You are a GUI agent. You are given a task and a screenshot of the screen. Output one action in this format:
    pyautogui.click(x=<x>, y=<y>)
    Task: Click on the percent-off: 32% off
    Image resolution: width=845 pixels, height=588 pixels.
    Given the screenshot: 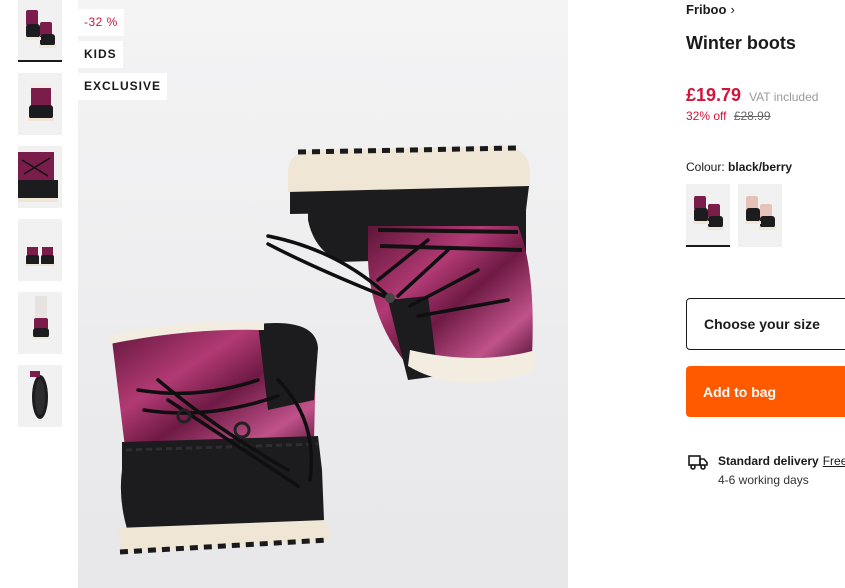 What is the action you would take?
    pyautogui.click(x=706, y=116)
    